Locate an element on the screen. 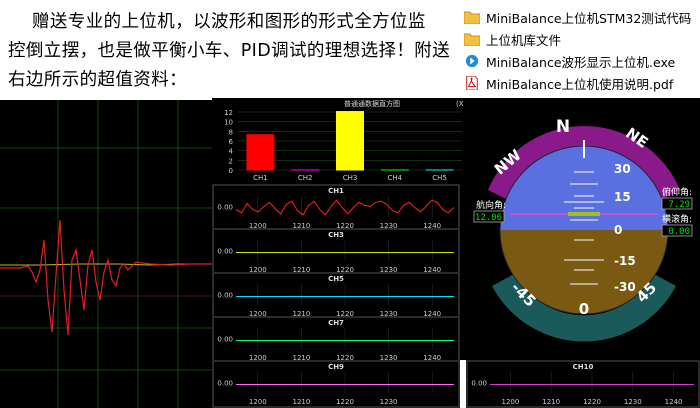 The width and height of the screenshot is (700, 408). bar-y-tick: 8 is located at coordinates (231, 132).